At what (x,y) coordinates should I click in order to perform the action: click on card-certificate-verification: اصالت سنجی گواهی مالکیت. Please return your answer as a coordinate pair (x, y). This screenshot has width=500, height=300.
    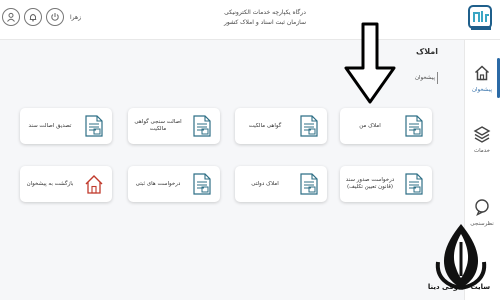
    Looking at the image, I should click on (174, 126).